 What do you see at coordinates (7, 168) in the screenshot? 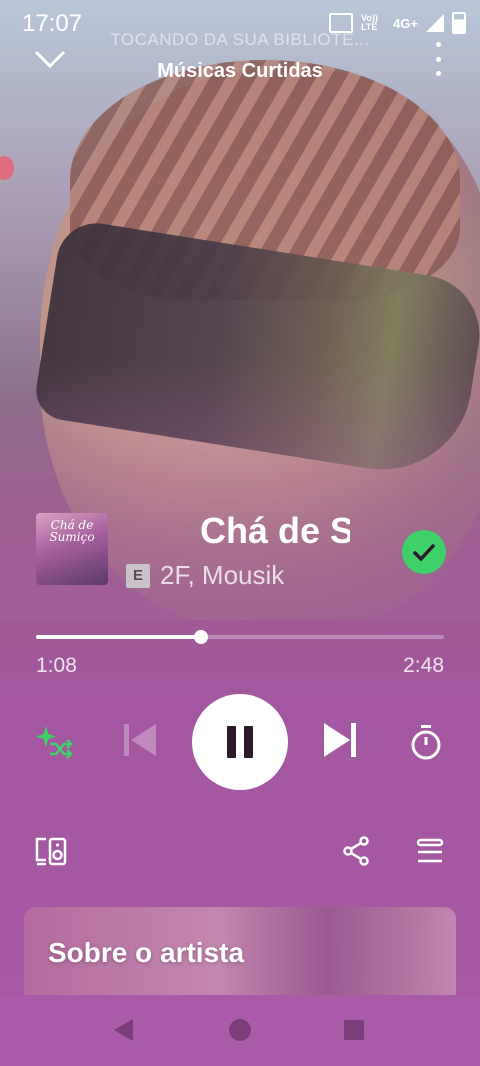
I see `artwork-red-dot` at bounding box center [7, 168].